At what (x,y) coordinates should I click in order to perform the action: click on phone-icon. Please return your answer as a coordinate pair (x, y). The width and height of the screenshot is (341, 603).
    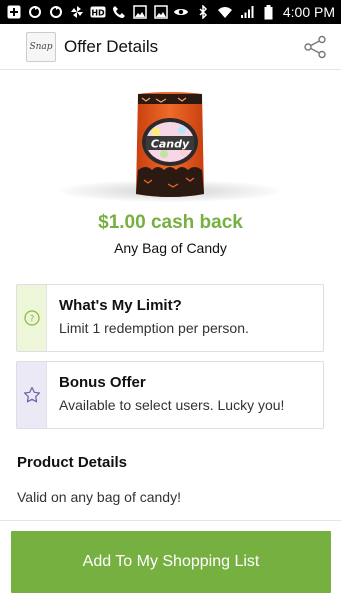
    Looking at the image, I should click on (119, 12).